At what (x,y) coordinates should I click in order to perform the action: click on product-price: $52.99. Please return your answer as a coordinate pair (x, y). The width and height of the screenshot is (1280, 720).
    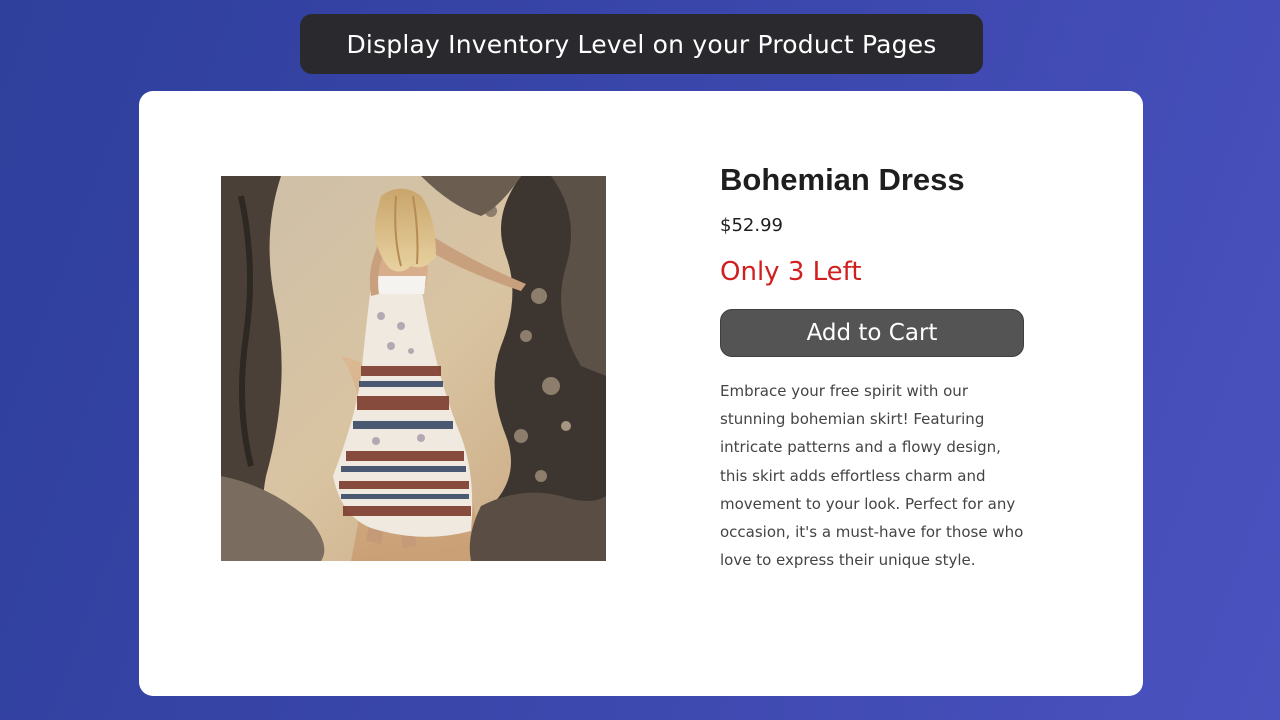
    Looking at the image, I should click on (751, 225).